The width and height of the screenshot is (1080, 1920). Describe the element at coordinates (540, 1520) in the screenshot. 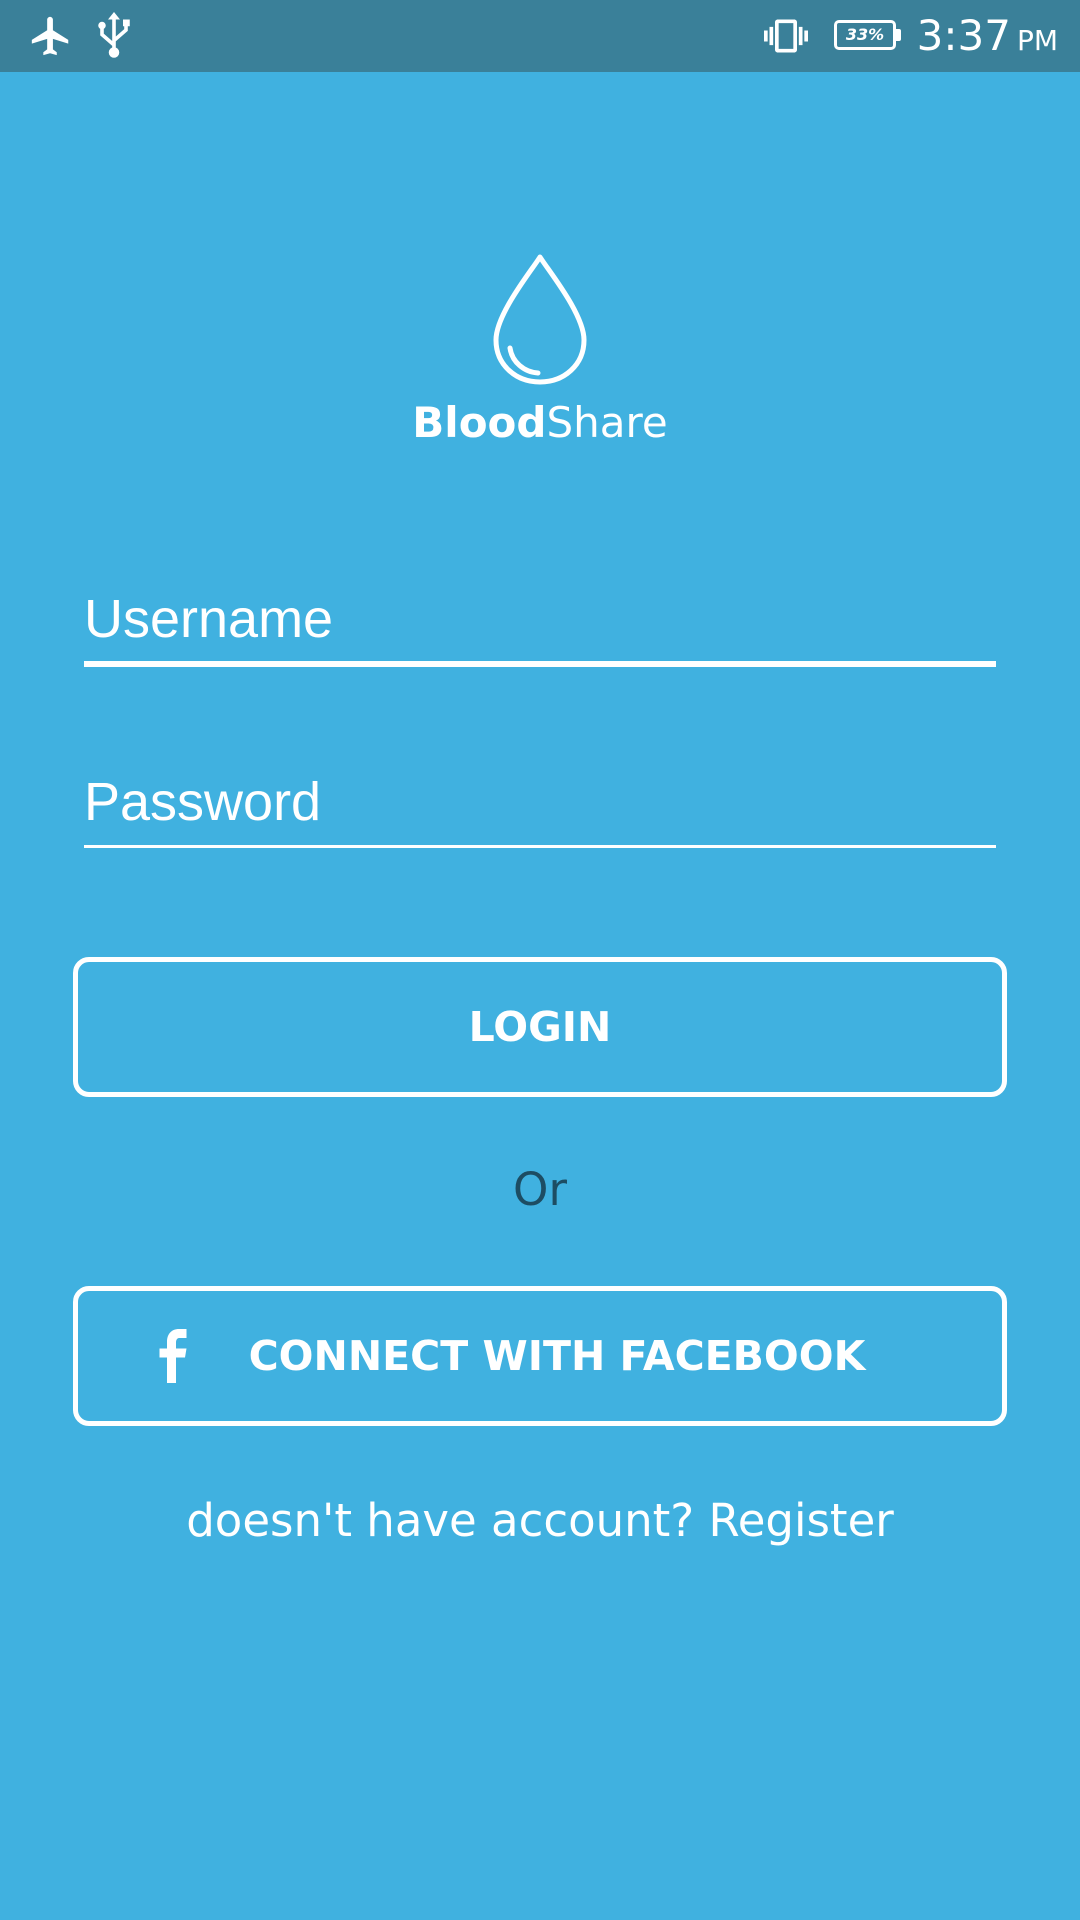

I see `register-link: doesn't have account? Register` at that location.